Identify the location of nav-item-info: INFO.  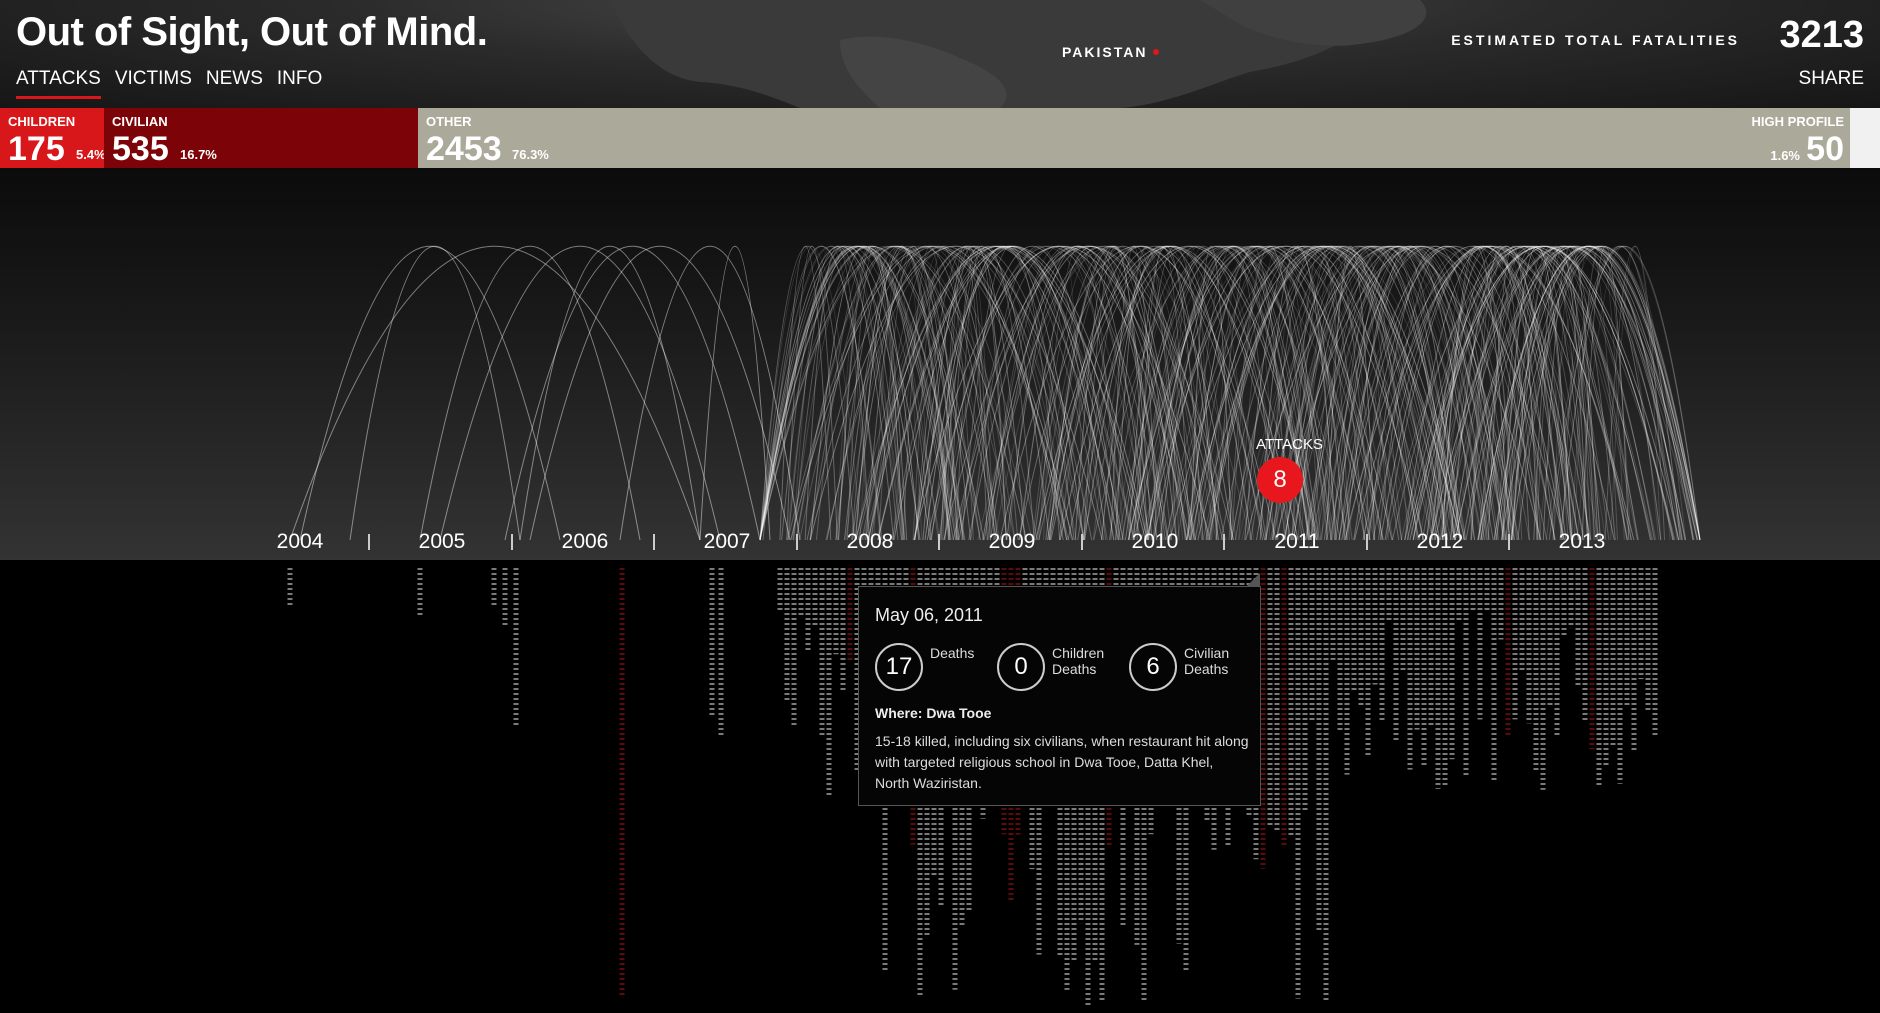
(299, 83).